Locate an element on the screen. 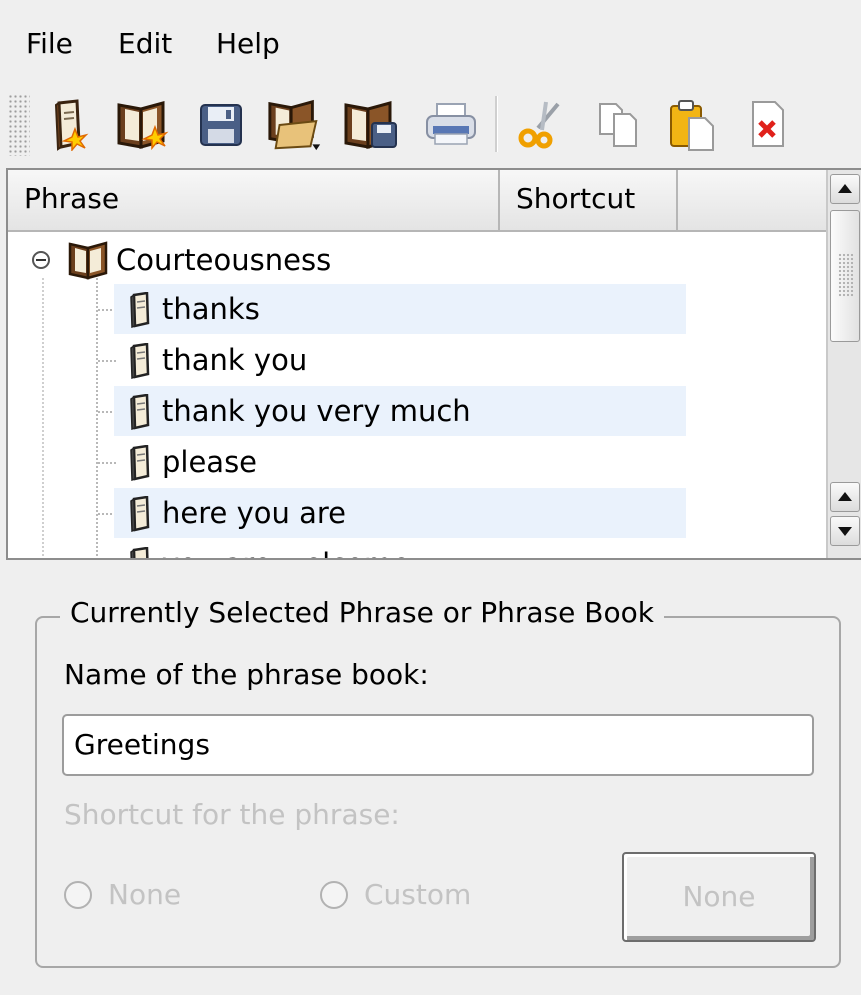 This screenshot has width=861, height=995. column-header-blank is located at coordinates (752, 201).